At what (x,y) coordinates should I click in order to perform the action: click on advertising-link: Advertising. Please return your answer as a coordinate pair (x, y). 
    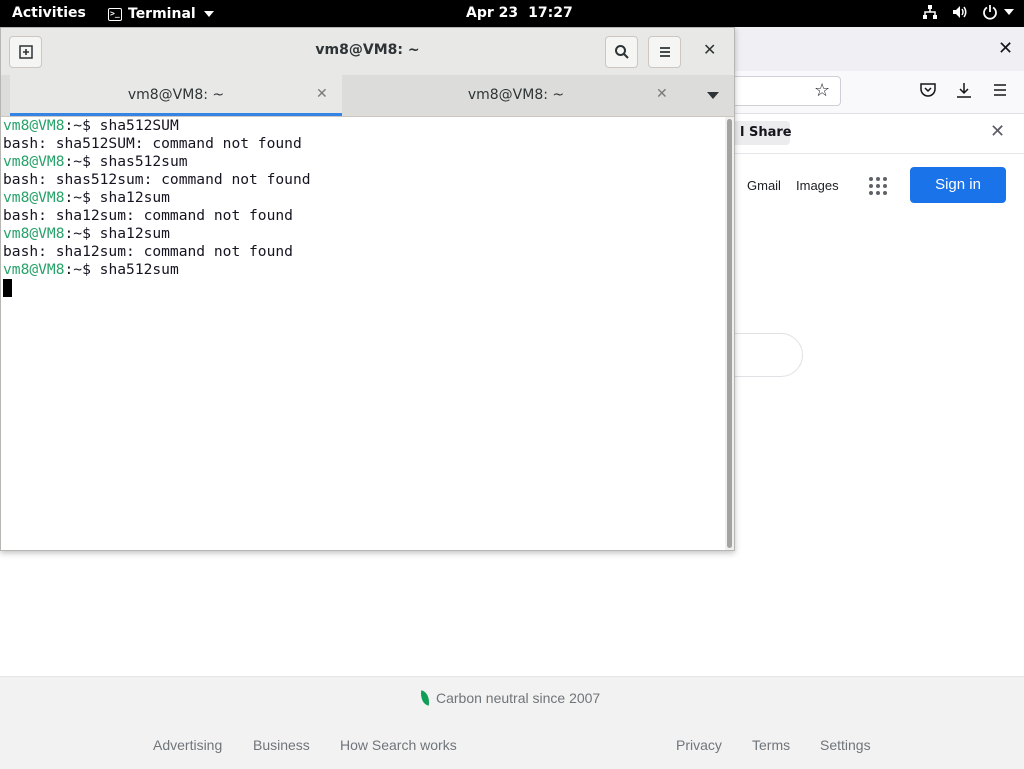
    Looking at the image, I should click on (187, 745).